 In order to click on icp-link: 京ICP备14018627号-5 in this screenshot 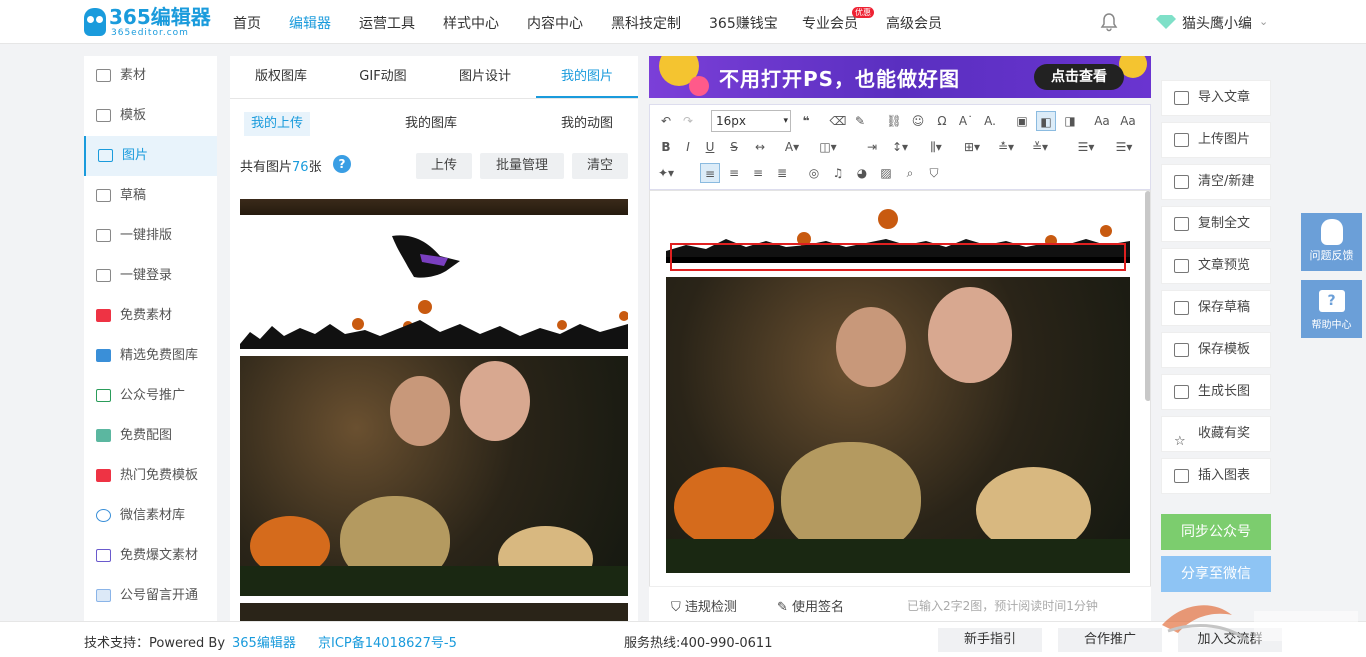, I will do `click(387, 641)`.